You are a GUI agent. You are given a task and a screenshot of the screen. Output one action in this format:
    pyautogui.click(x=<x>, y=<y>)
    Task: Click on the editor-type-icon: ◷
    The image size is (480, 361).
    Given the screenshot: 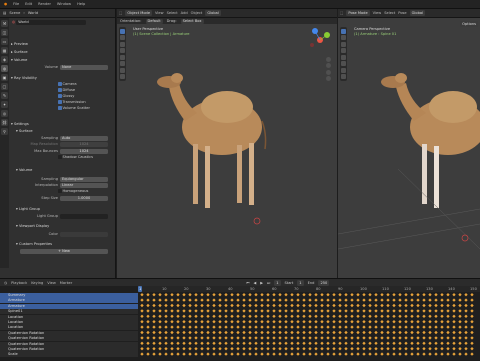 What is the action you would take?
    pyautogui.click(x=5, y=283)
    